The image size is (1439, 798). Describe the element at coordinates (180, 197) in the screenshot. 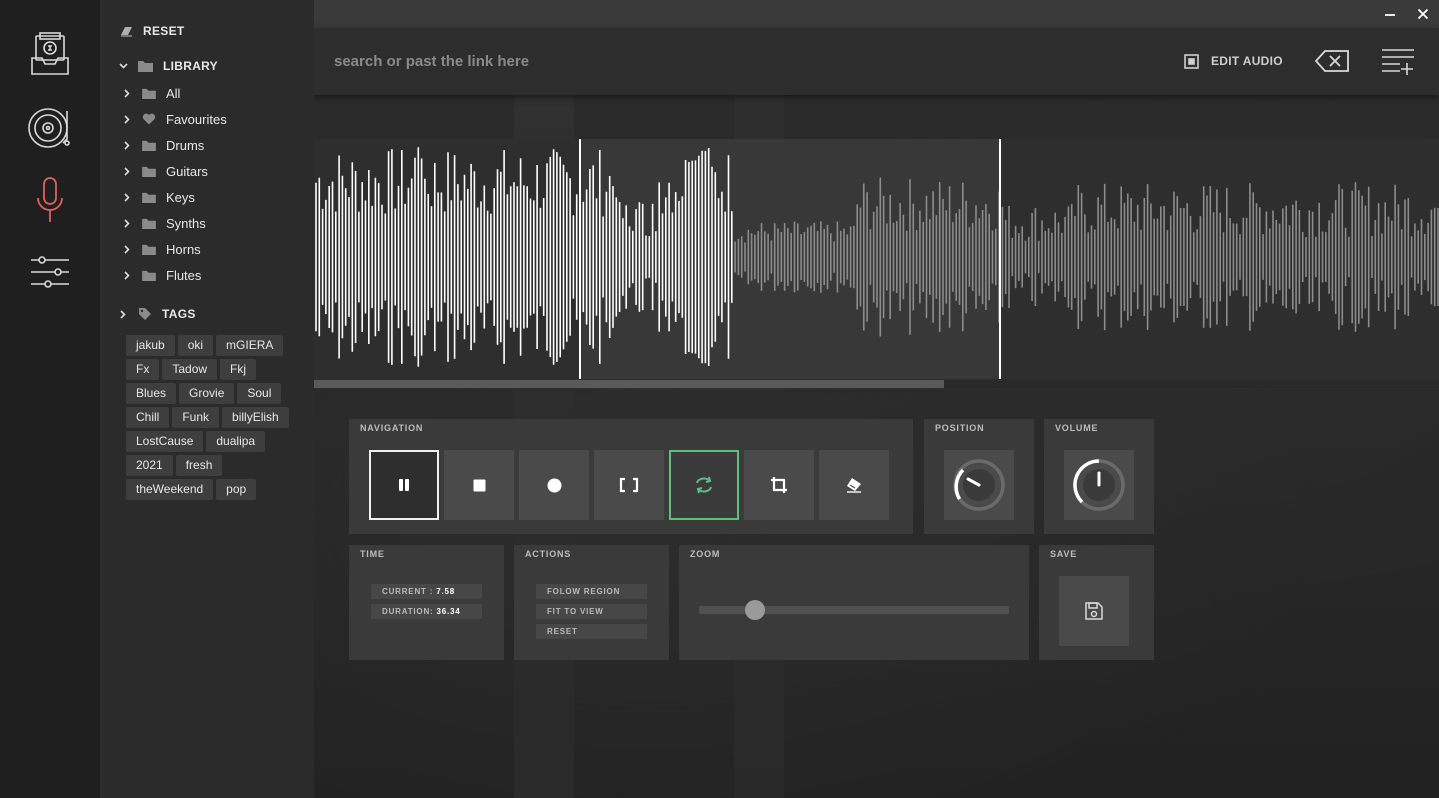

I see `library-item-label: Keys` at that location.